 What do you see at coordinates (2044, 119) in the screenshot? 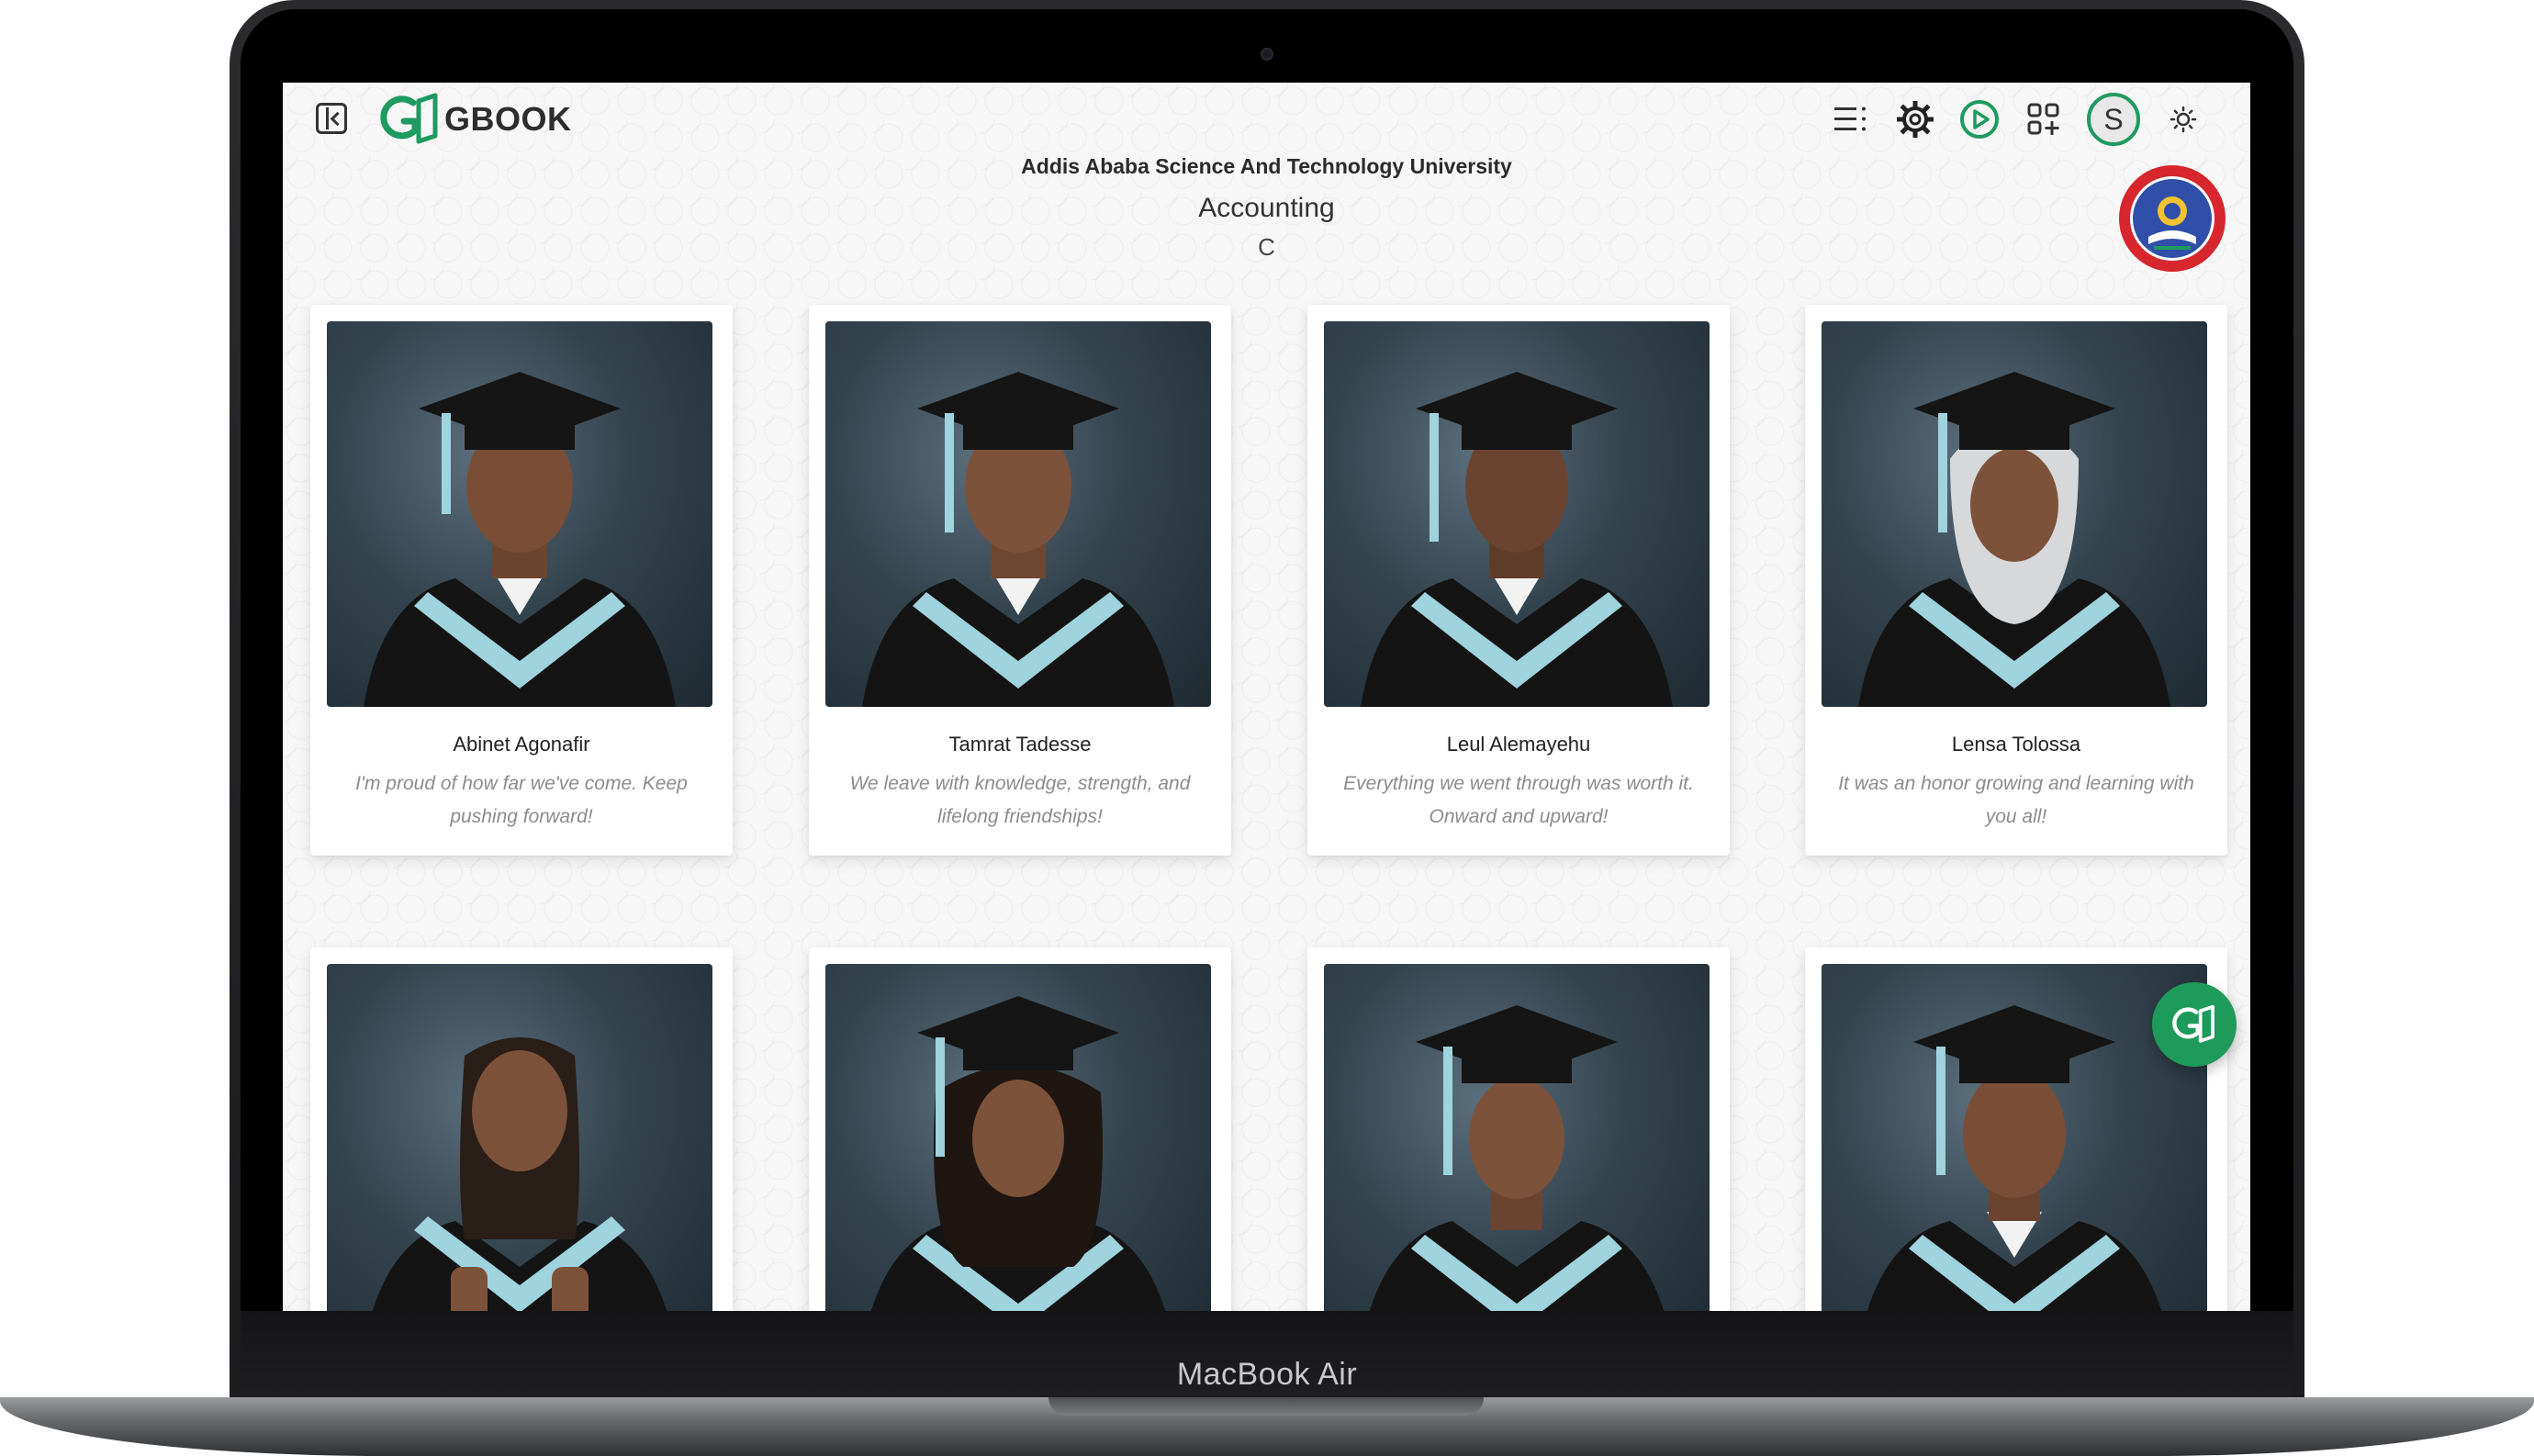
I see `apps-icon` at bounding box center [2044, 119].